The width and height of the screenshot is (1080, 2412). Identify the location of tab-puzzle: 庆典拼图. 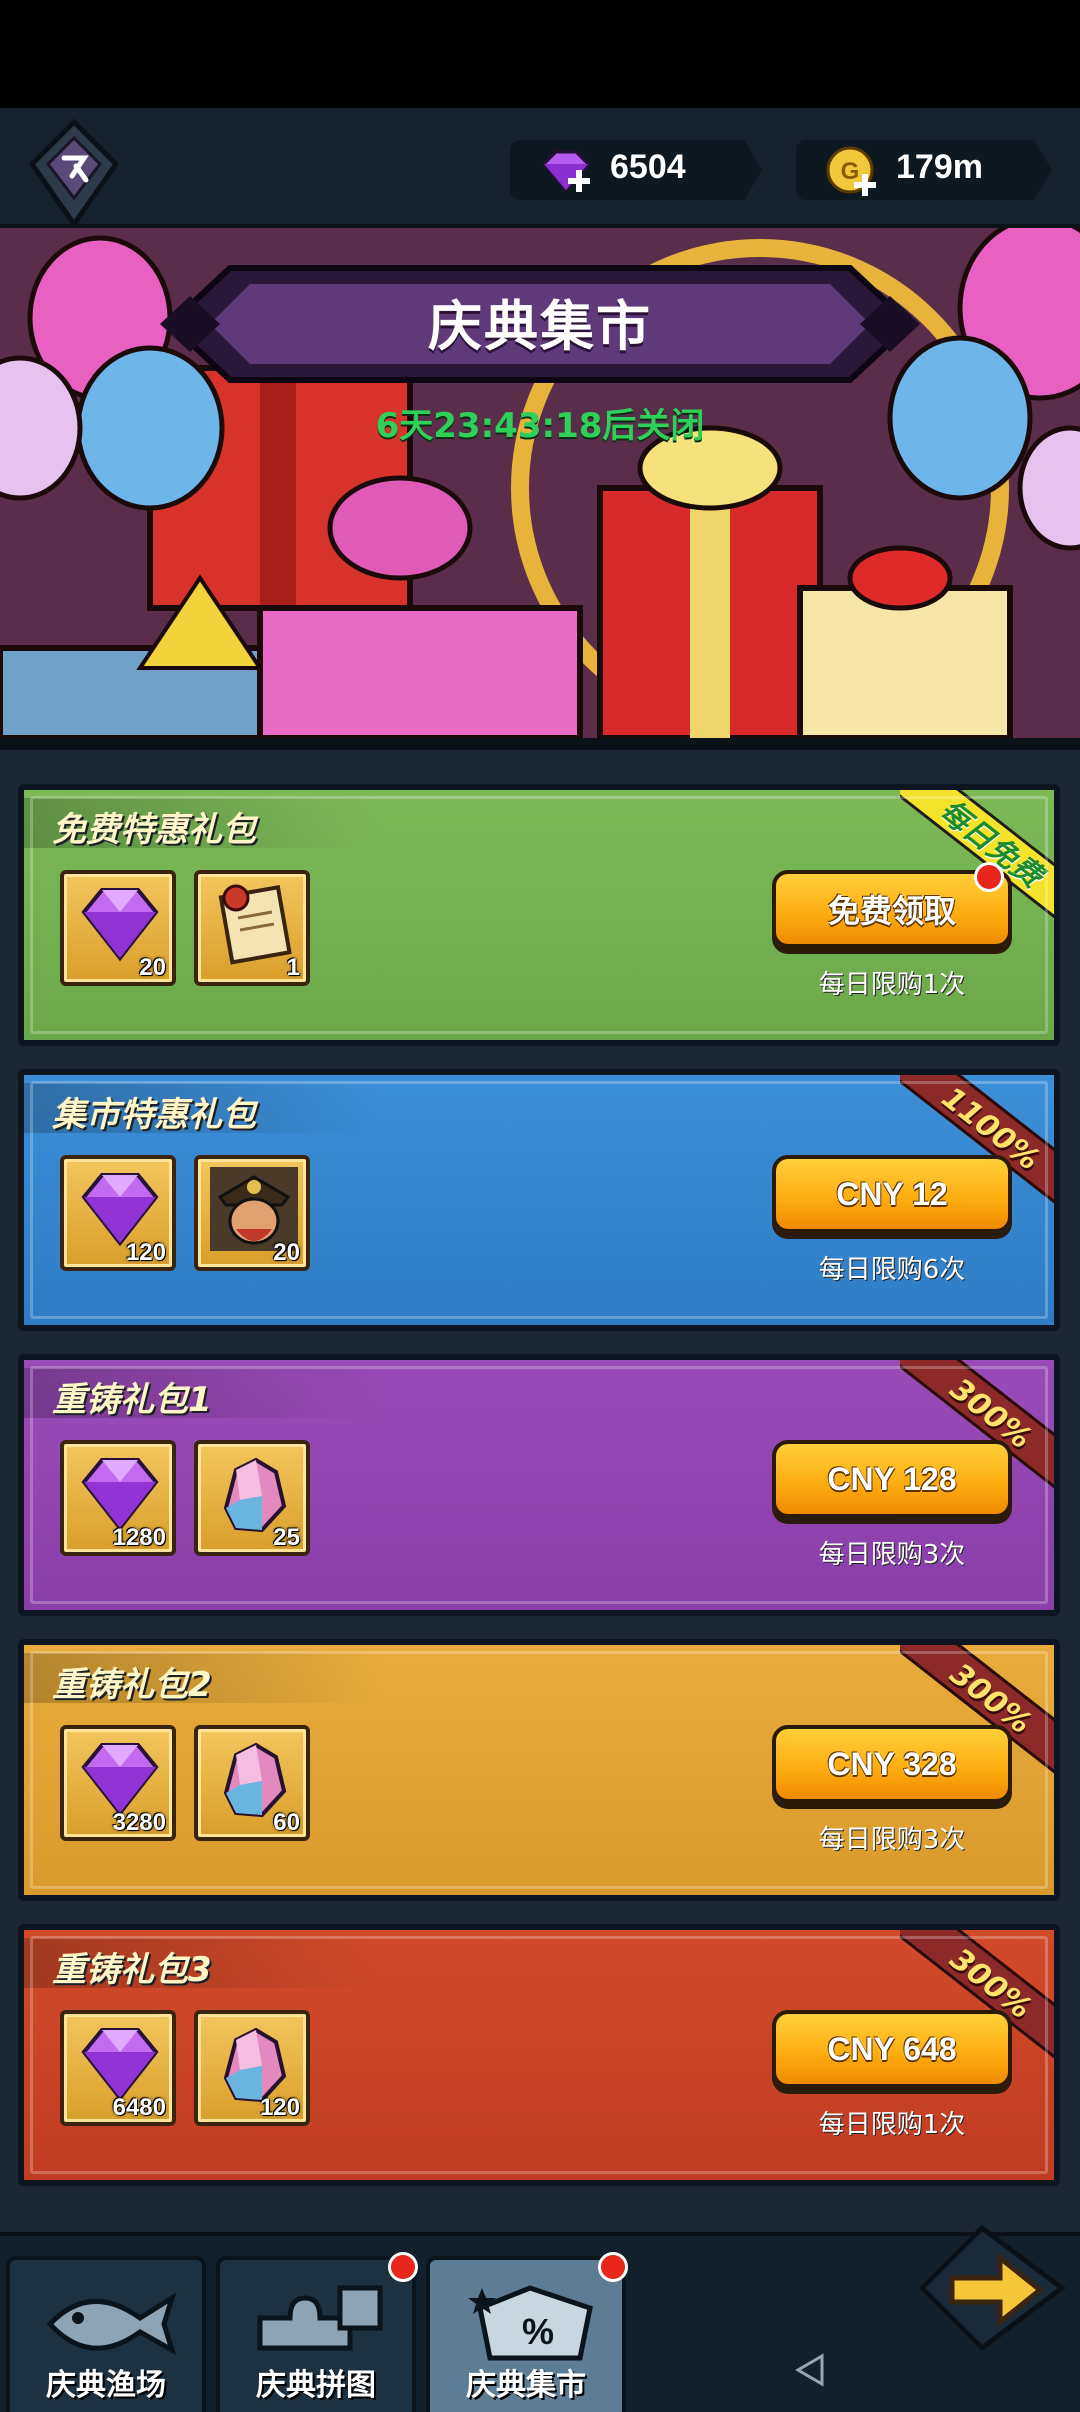
(317, 2332).